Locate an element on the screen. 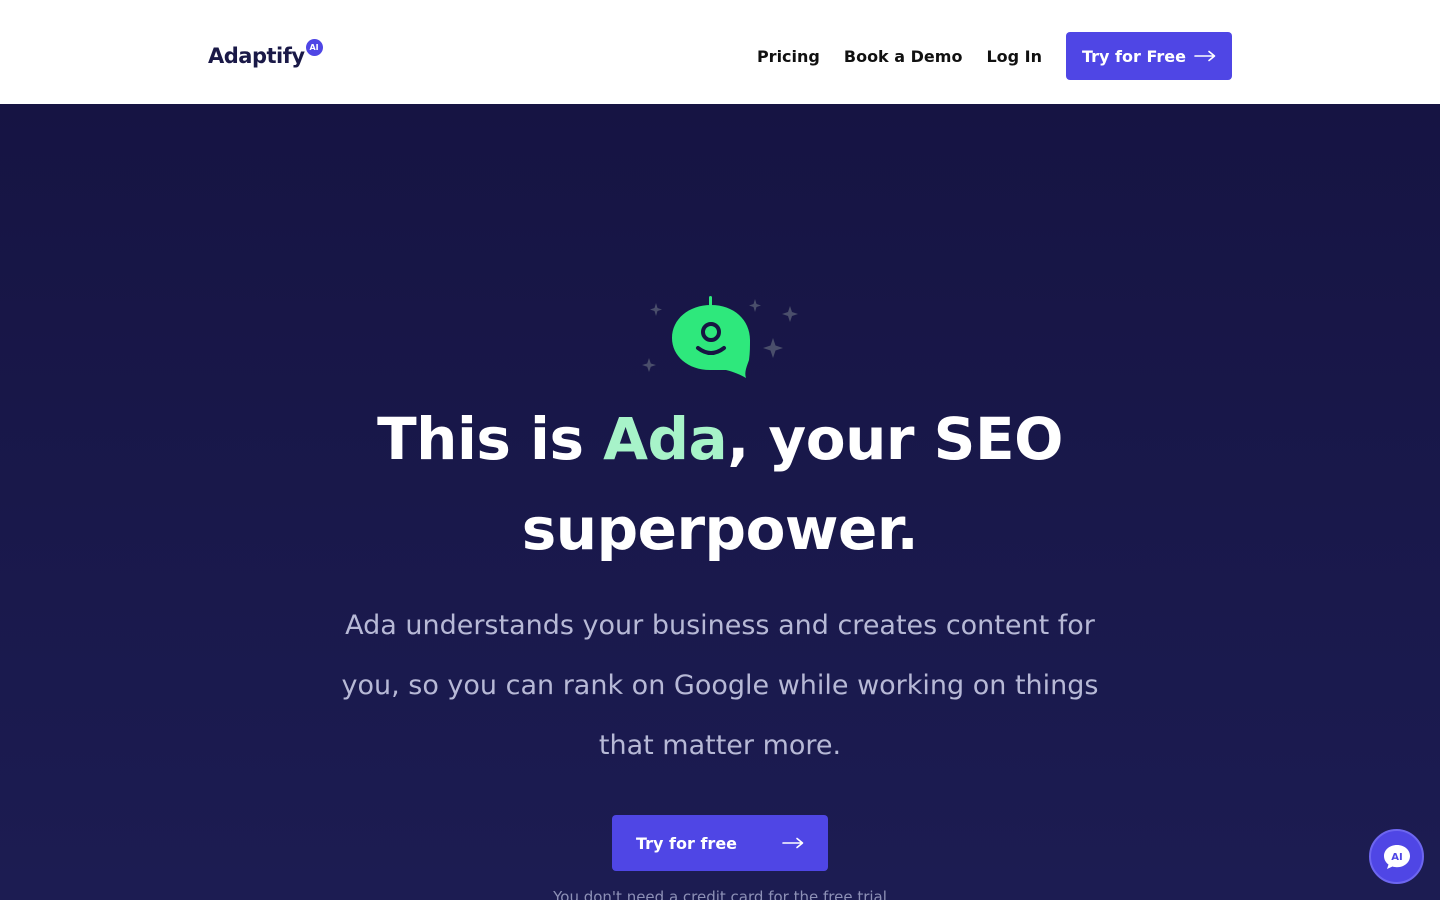 Image resolution: width=1440 pixels, height=900 pixels. ai-chat-bot-icon is located at coordinates (720, 337).